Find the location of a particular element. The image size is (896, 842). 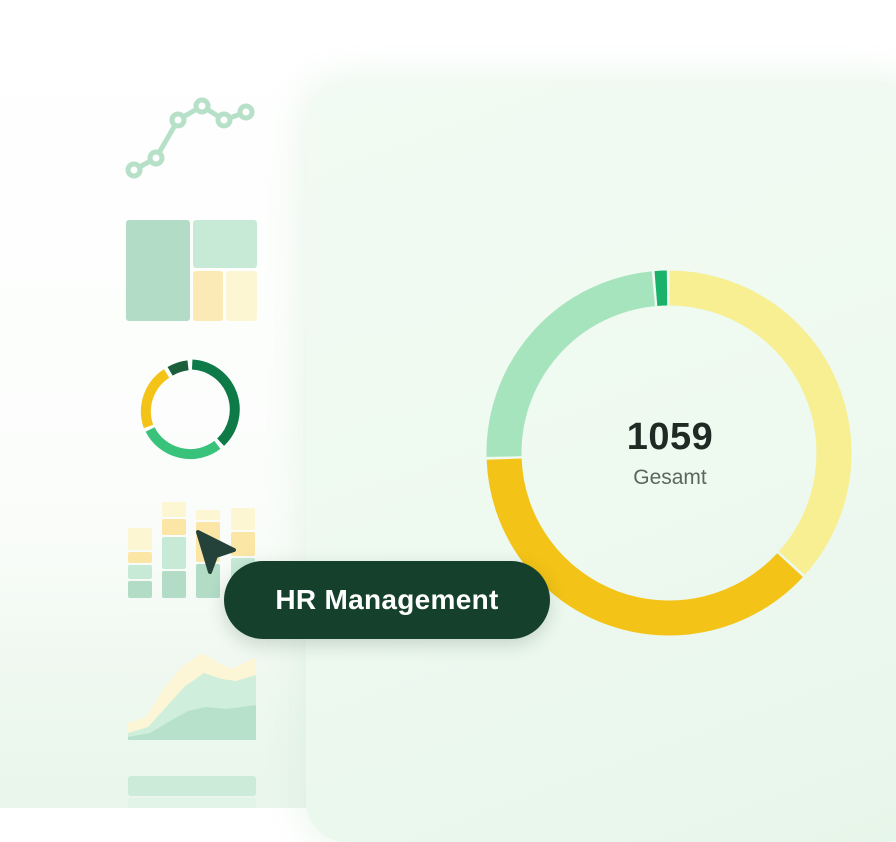

hr-management-tooltip: HR Management is located at coordinates (387, 600).